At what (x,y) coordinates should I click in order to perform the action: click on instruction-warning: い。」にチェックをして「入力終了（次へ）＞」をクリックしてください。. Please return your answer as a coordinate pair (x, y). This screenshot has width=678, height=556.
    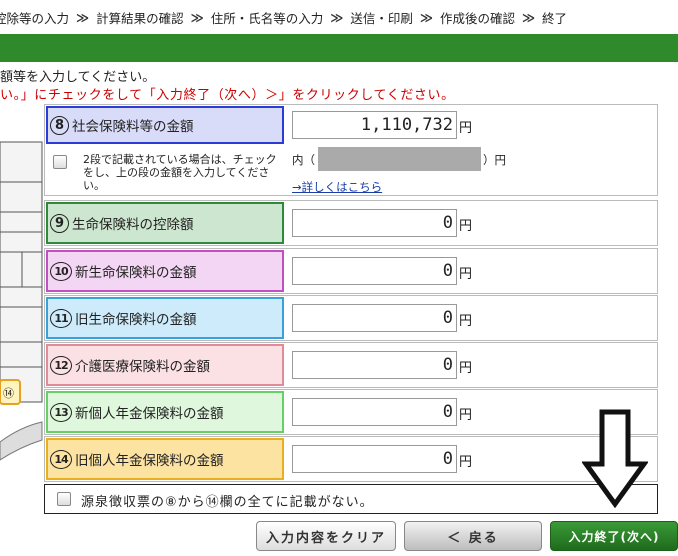
    Looking at the image, I should click on (227, 95).